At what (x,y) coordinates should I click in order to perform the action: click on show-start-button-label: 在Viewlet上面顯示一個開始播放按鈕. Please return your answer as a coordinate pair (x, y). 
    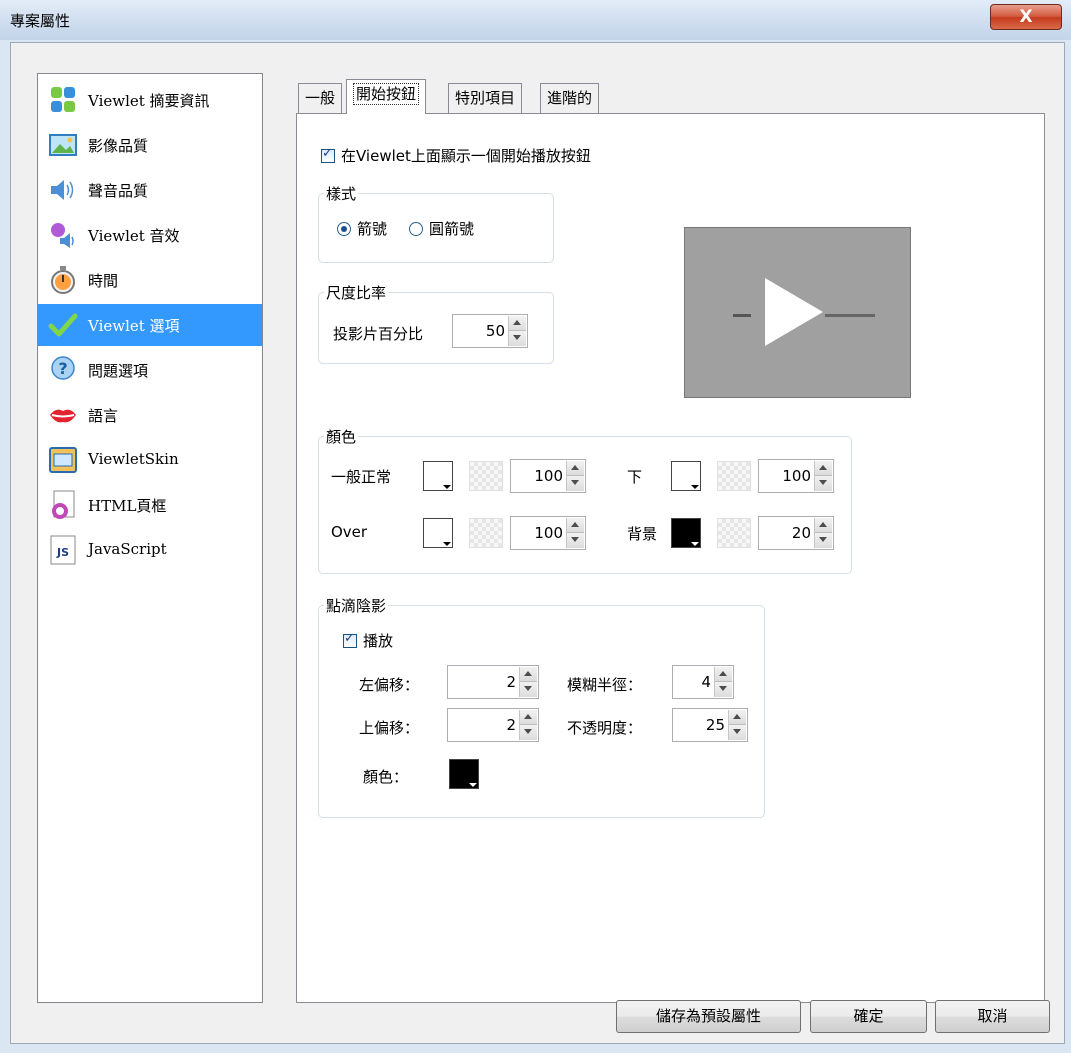
    Looking at the image, I should click on (466, 156).